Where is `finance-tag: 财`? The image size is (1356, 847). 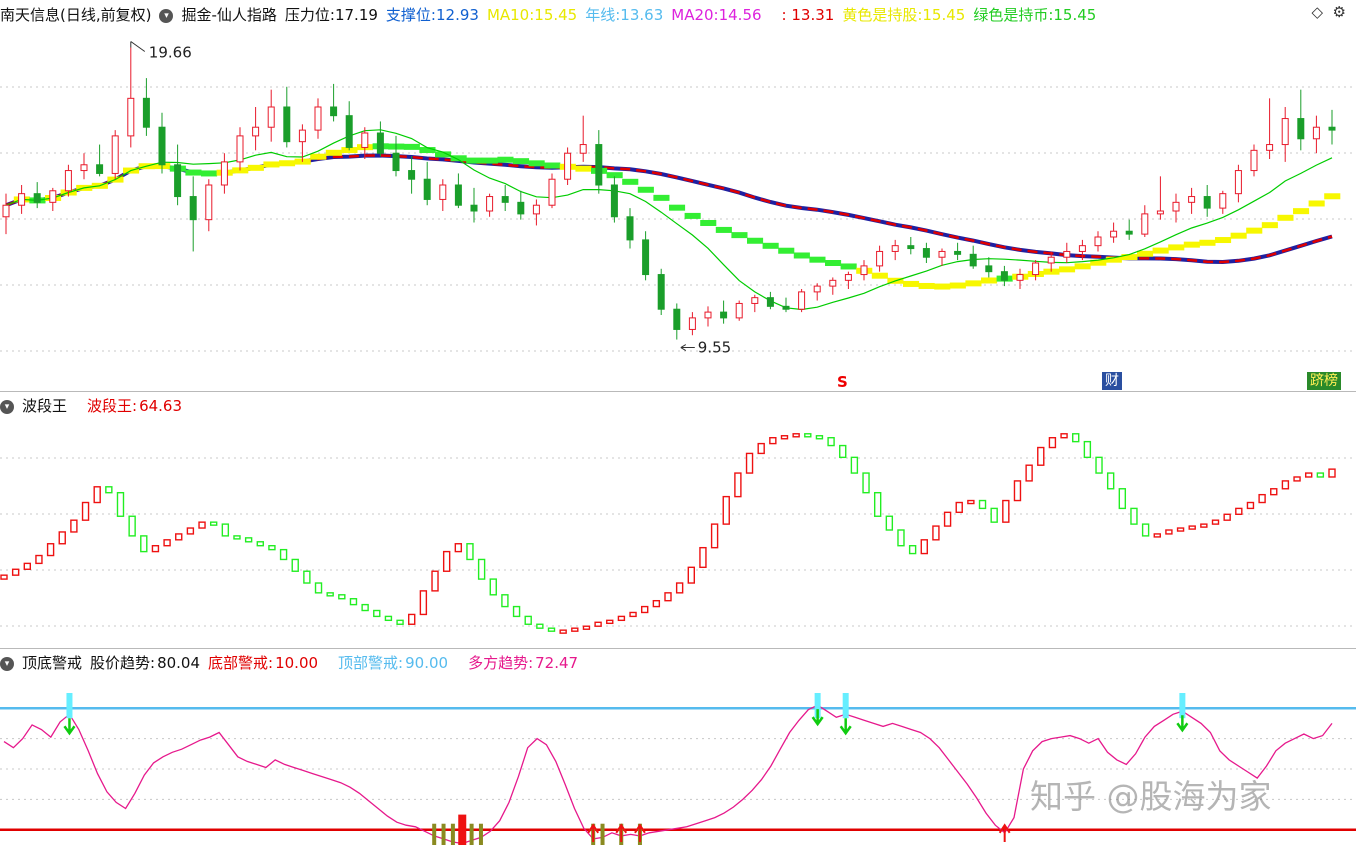
finance-tag: 财 is located at coordinates (1112, 381).